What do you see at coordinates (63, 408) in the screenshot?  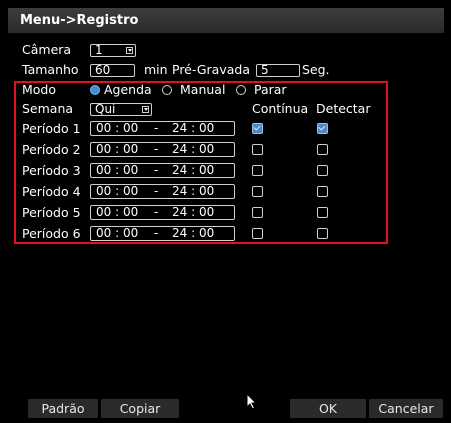 I see `default-button: Padrão` at bounding box center [63, 408].